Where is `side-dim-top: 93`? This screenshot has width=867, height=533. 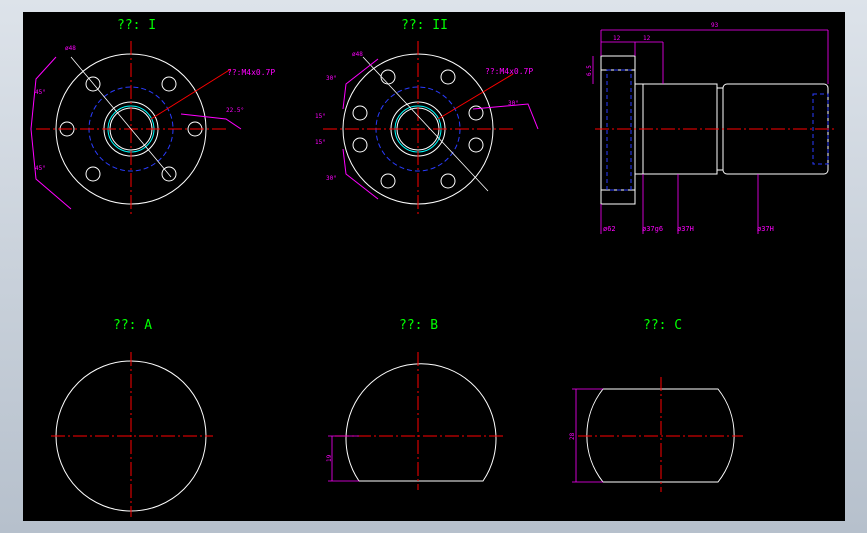 side-dim-top: 93 is located at coordinates (715, 25).